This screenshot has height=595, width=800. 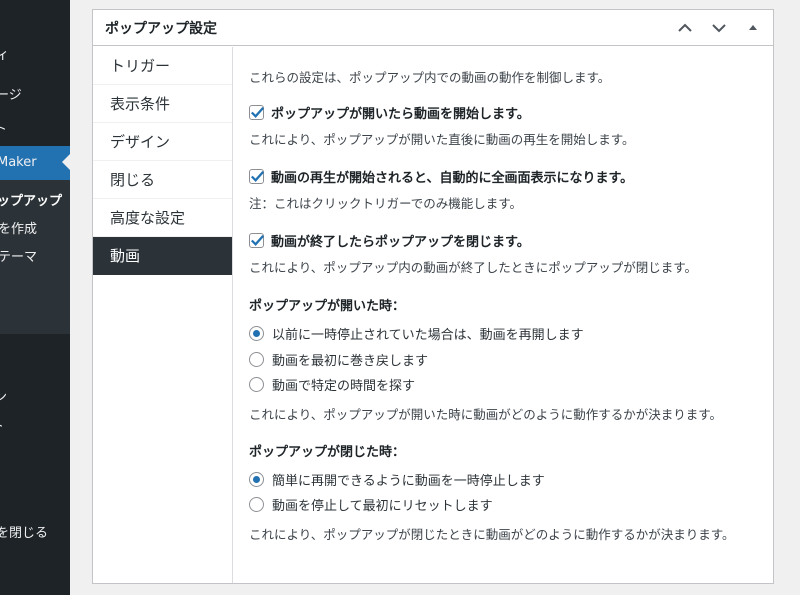 I want to click on submenu-item-current: ップアップ, so click(x=31, y=202).